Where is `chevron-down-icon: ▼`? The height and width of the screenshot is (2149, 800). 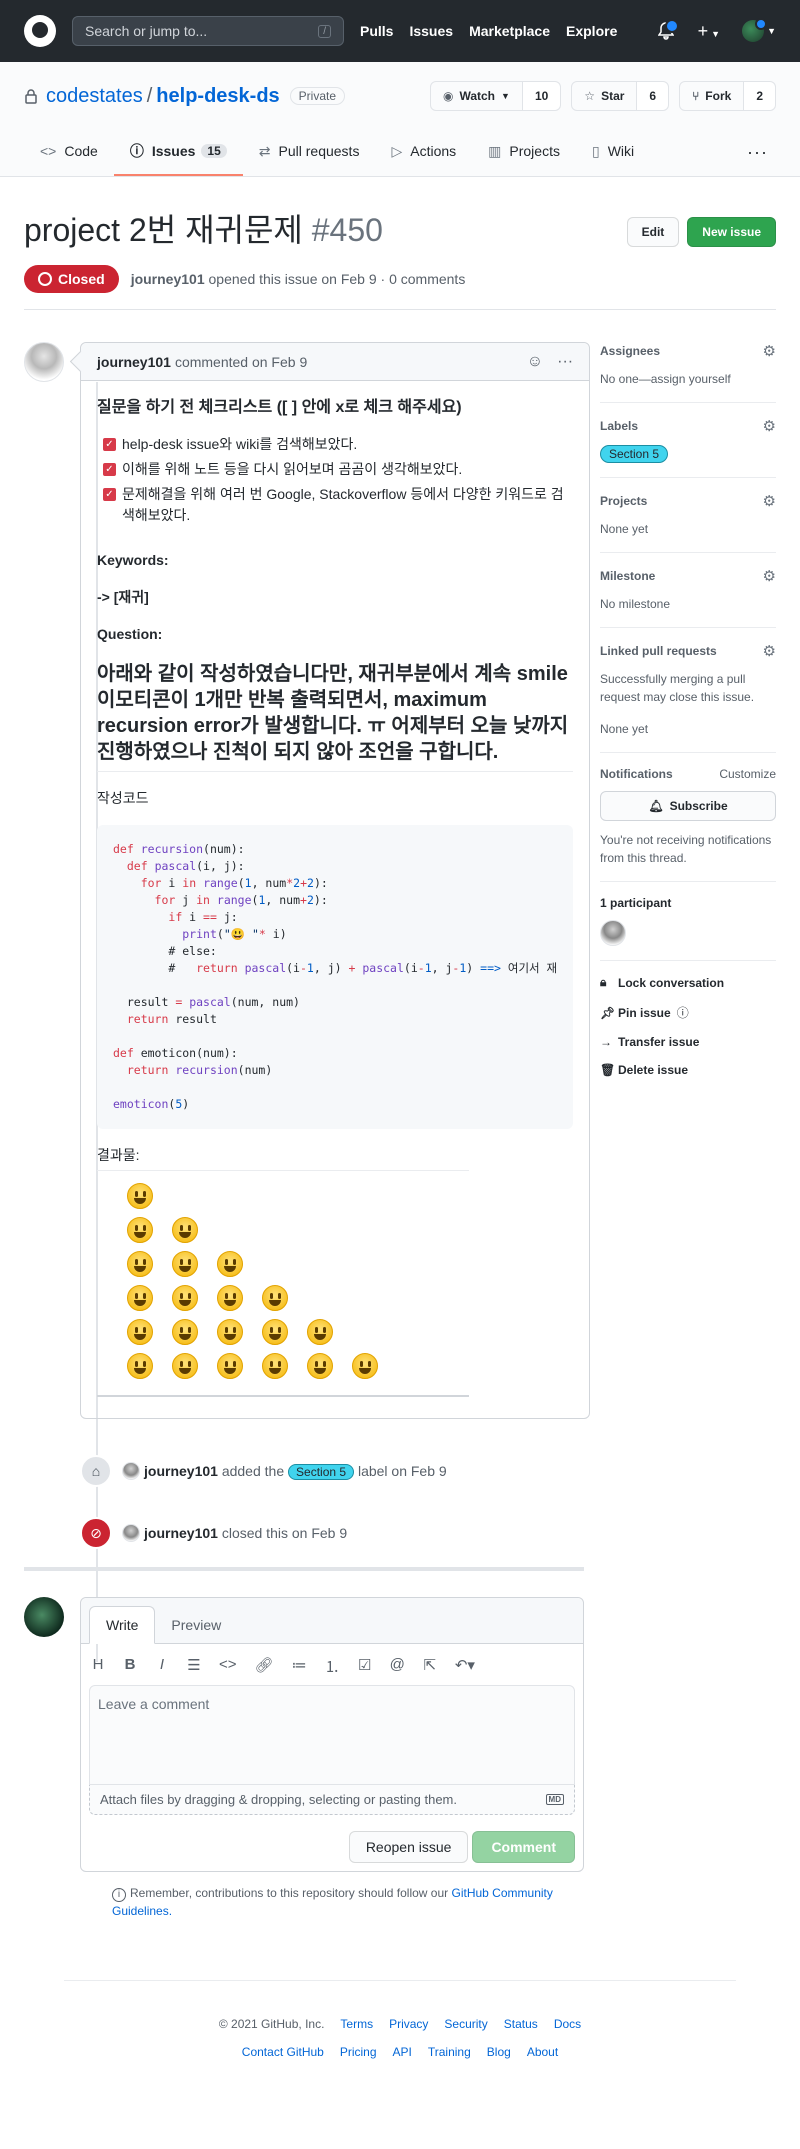 chevron-down-icon: ▼ is located at coordinates (505, 96).